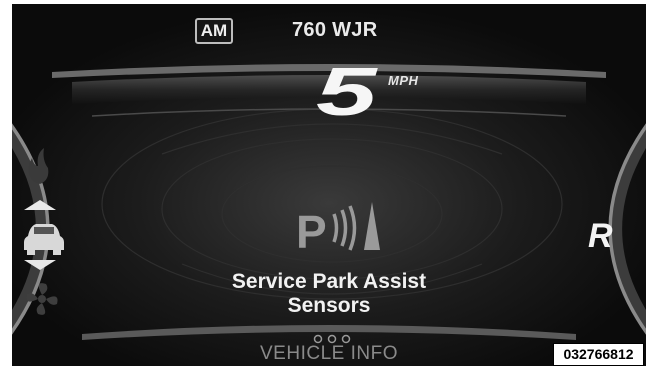  Describe the element at coordinates (600, 236) in the screenshot. I see `gear-indicator: R` at that location.